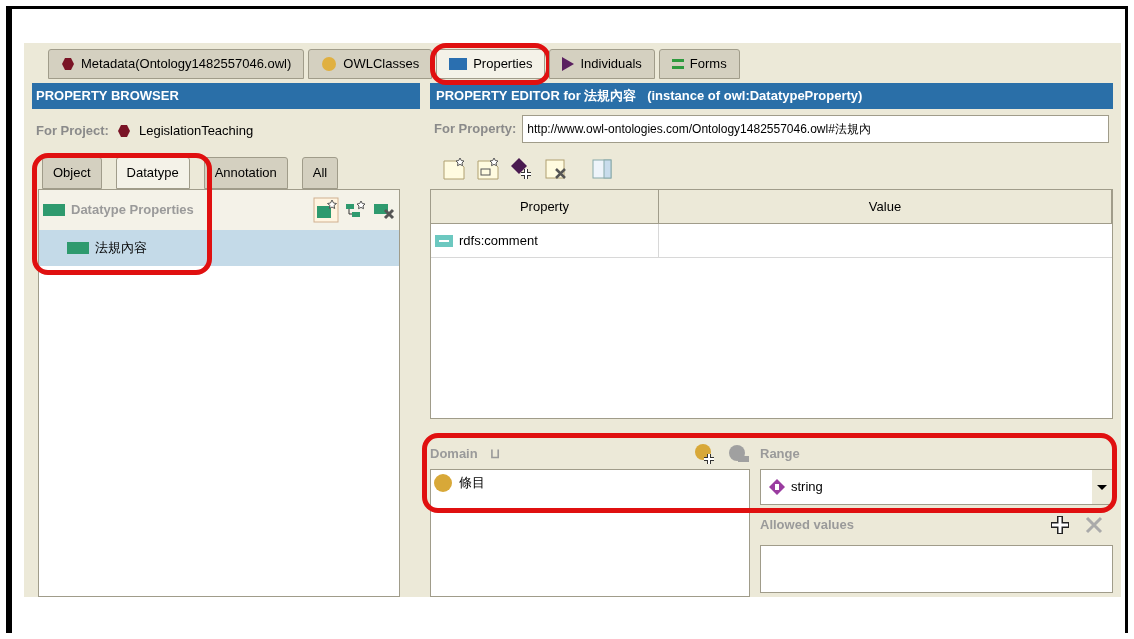  Describe the element at coordinates (936, 487) in the screenshot. I see `range-dropdown: string` at that location.